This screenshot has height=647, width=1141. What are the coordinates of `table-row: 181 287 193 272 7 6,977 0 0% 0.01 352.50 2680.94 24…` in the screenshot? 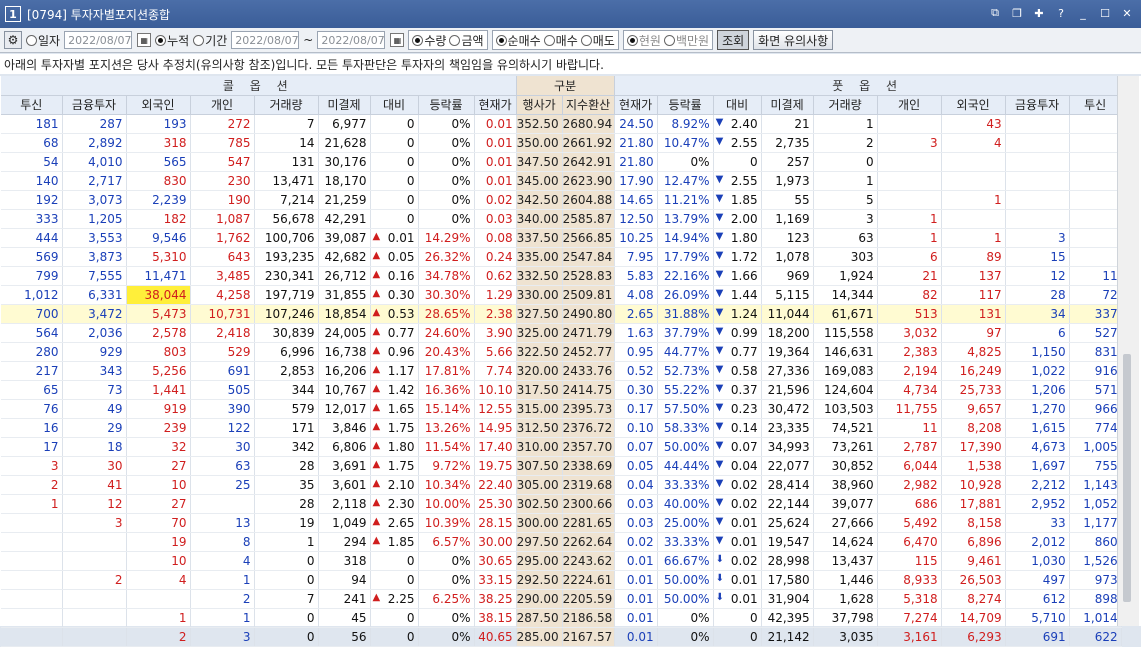 It's located at (561, 124).